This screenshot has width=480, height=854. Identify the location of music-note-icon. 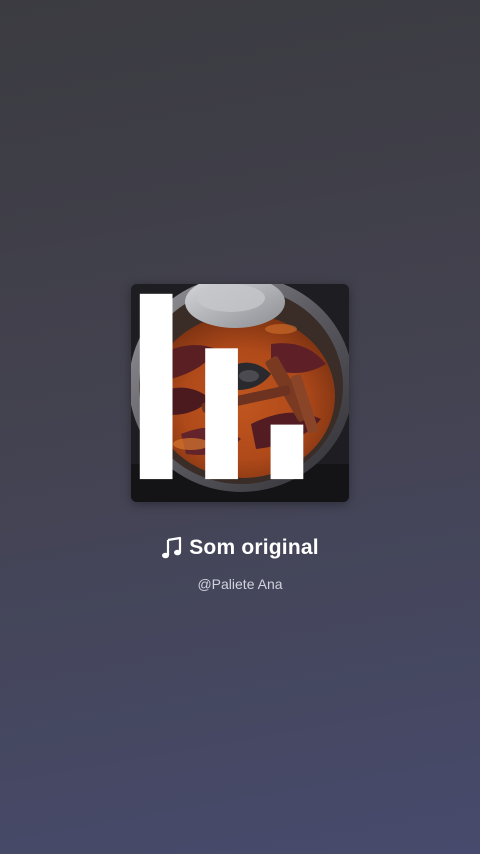
(172, 547).